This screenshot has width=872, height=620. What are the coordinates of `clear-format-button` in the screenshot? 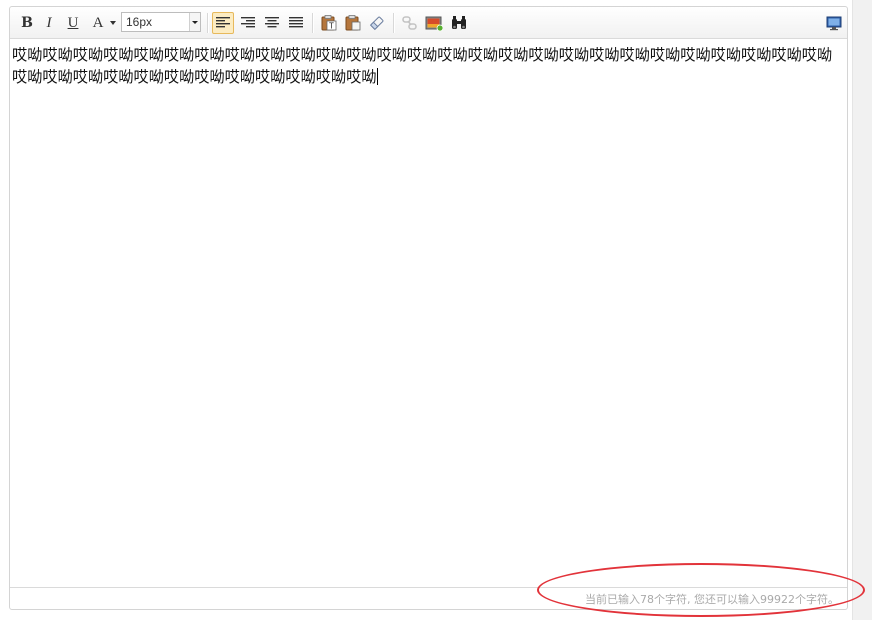 It's located at (377, 23).